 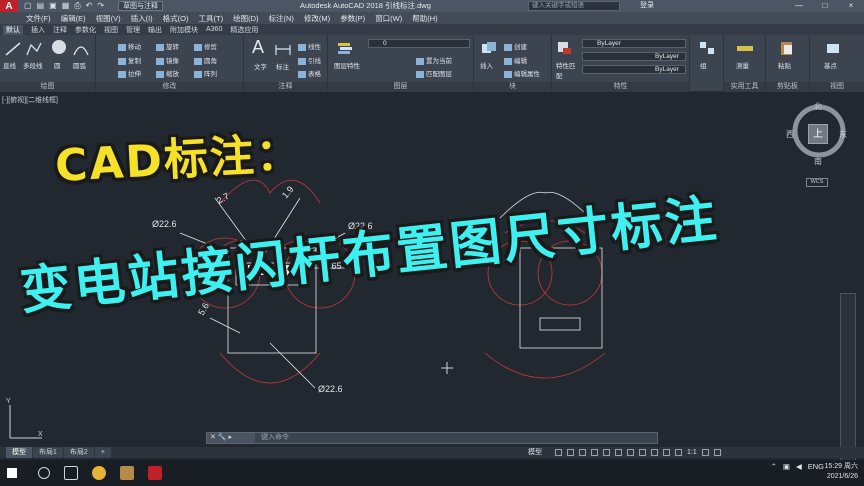 What do you see at coordinates (654, 452) in the screenshot?
I see `selection-cycling-icon` at bounding box center [654, 452].